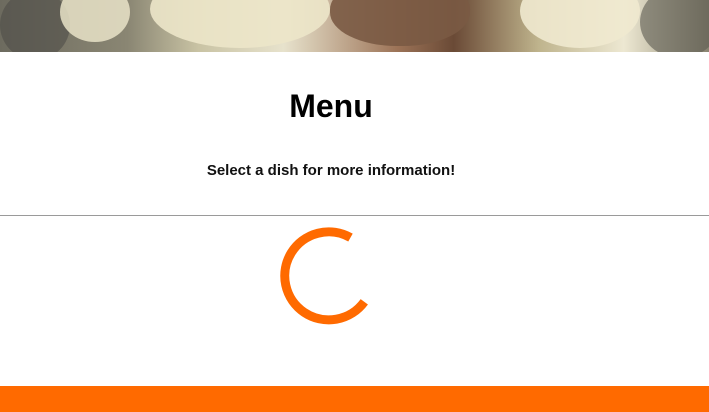  Describe the element at coordinates (354, 399) in the screenshot. I see `footer-bar` at that location.